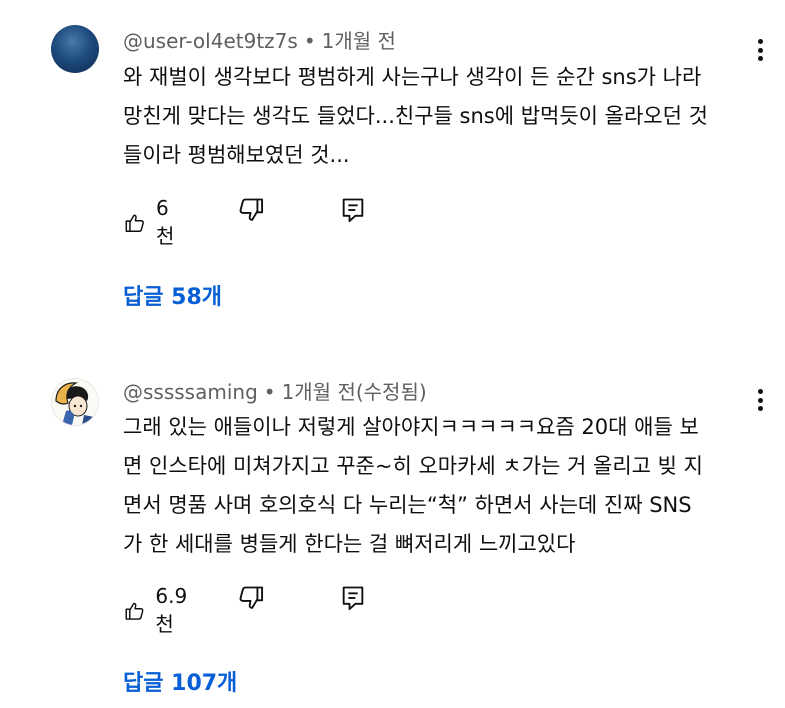 The width and height of the screenshot is (785, 708). What do you see at coordinates (359, 41) in the screenshot?
I see `comment-time: 1개월 전` at bounding box center [359, 41].